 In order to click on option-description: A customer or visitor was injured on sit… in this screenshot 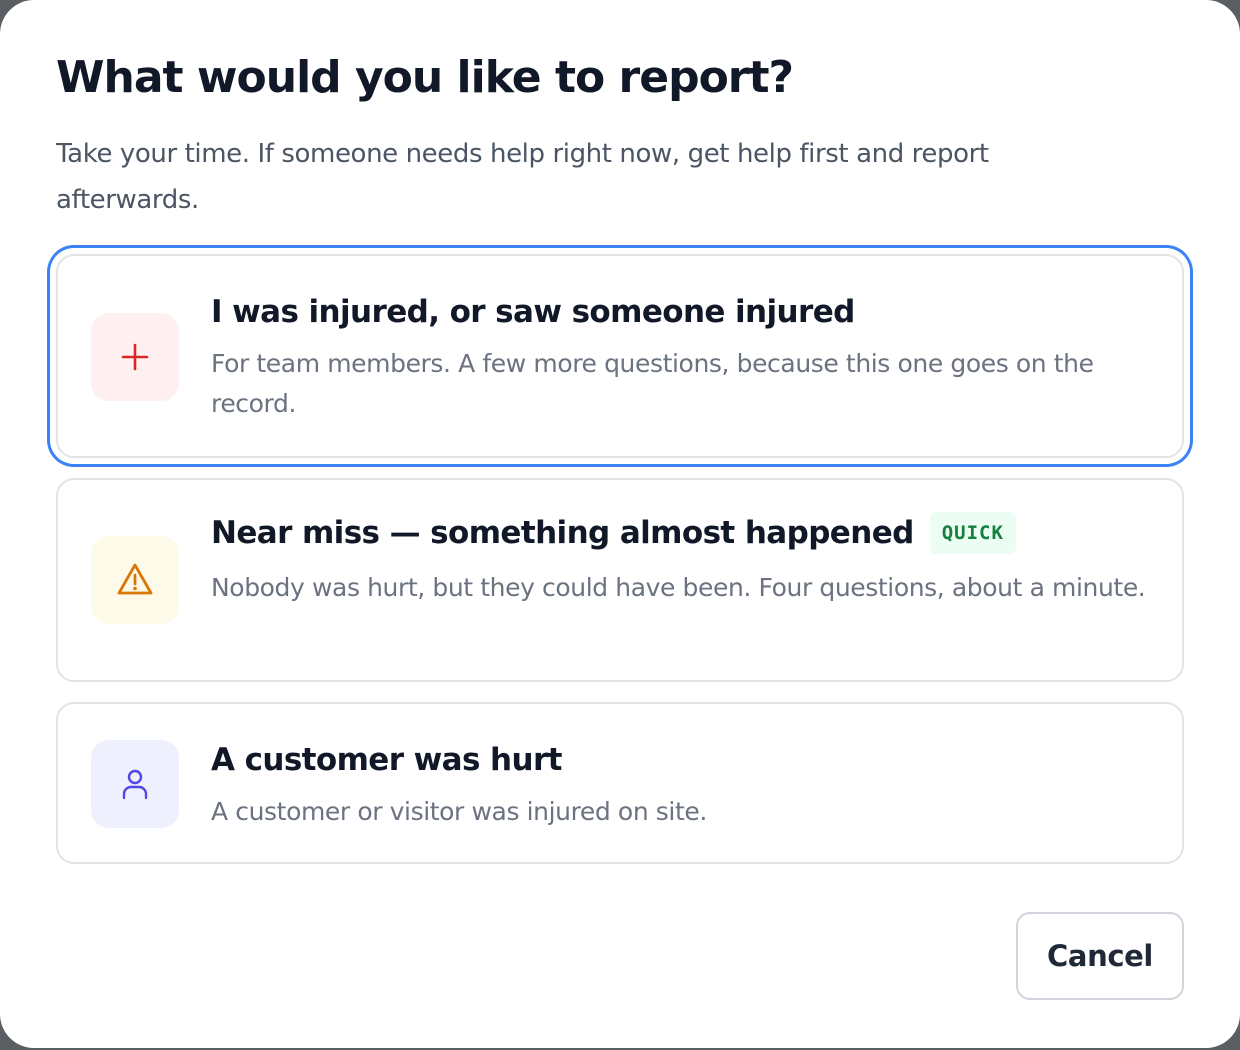, I will do `click(459, 811)`.